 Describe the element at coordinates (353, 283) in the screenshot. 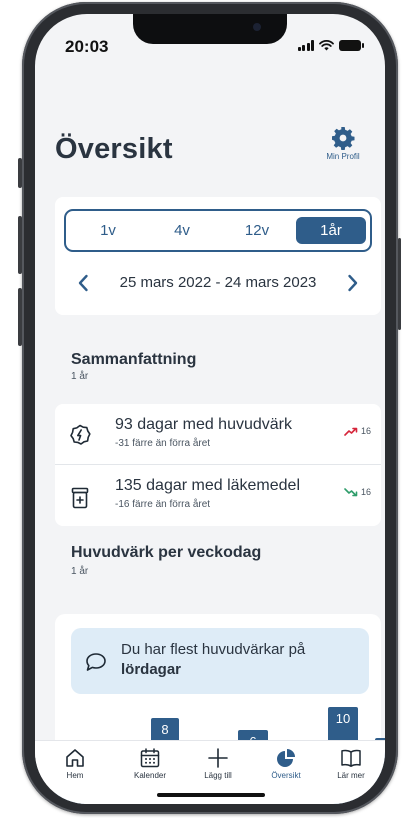

I see `chevron-right-icon` at that location.